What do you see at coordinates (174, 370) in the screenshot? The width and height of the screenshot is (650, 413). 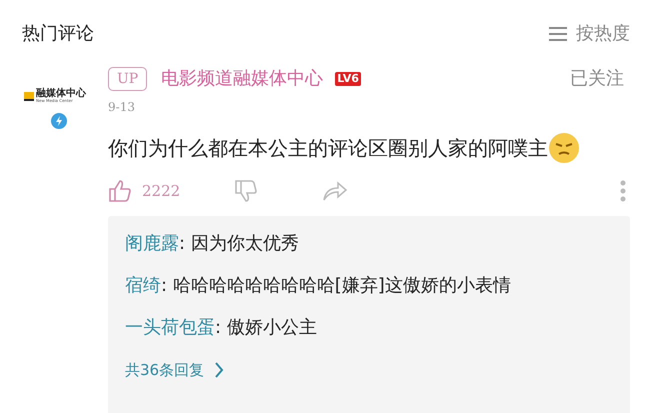 I see `more-replies-link: 共36条回复` at bounding box center [174, 370].